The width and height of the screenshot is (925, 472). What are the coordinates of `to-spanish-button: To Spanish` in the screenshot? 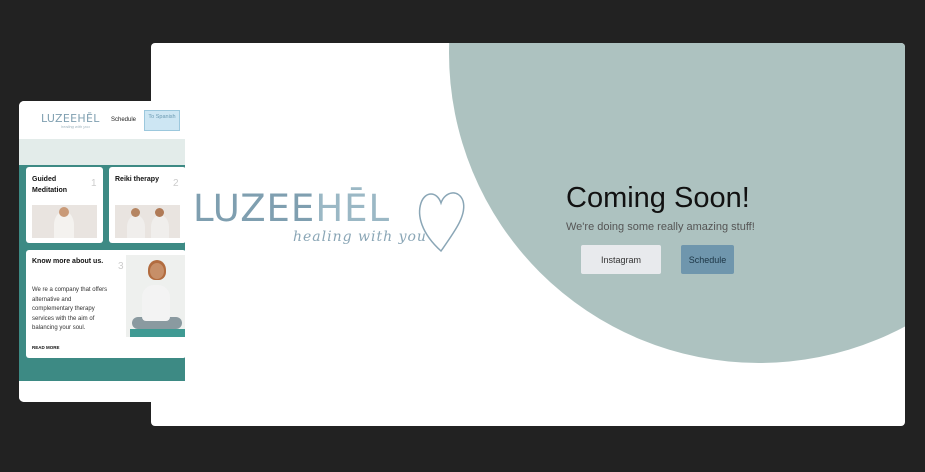 It's located at (162, 120).